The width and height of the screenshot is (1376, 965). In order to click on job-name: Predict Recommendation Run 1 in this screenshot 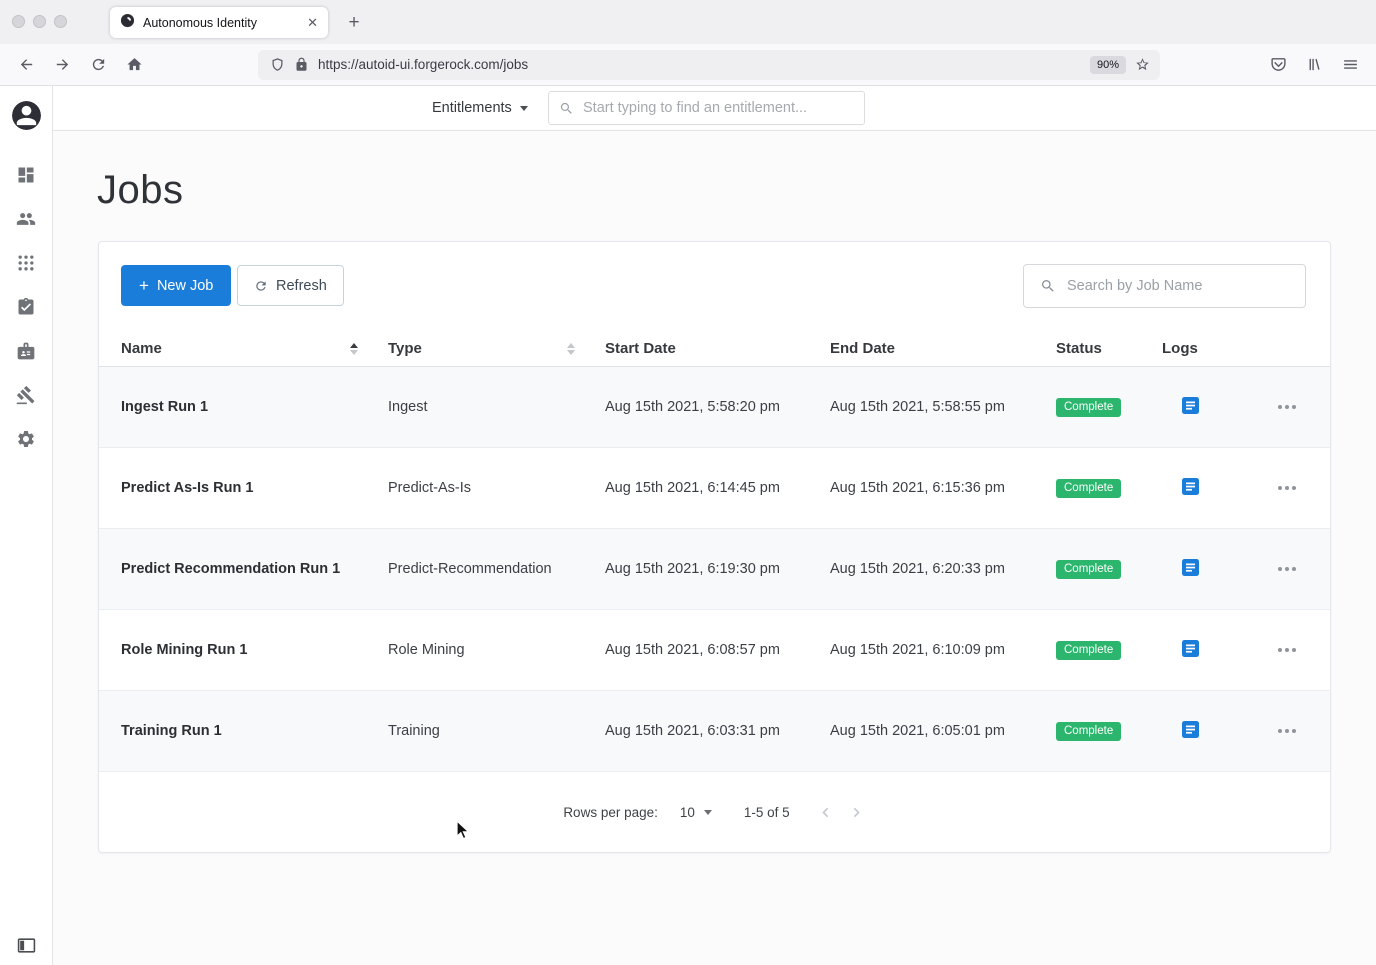, I will do `click(231, 569)`.